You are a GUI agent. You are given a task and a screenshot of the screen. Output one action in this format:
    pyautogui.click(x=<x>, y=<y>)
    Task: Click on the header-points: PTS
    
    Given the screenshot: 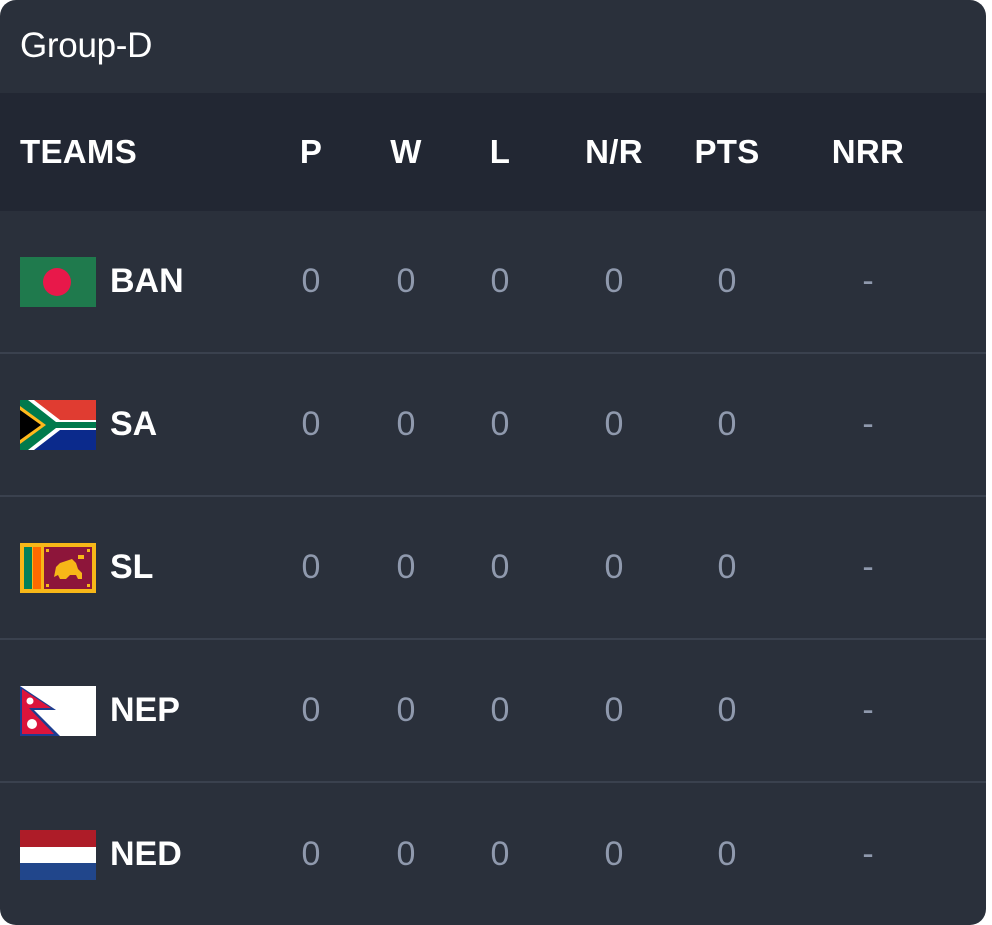 What is the action you would take?
    pyautogui.click(x=727, y=151)
    